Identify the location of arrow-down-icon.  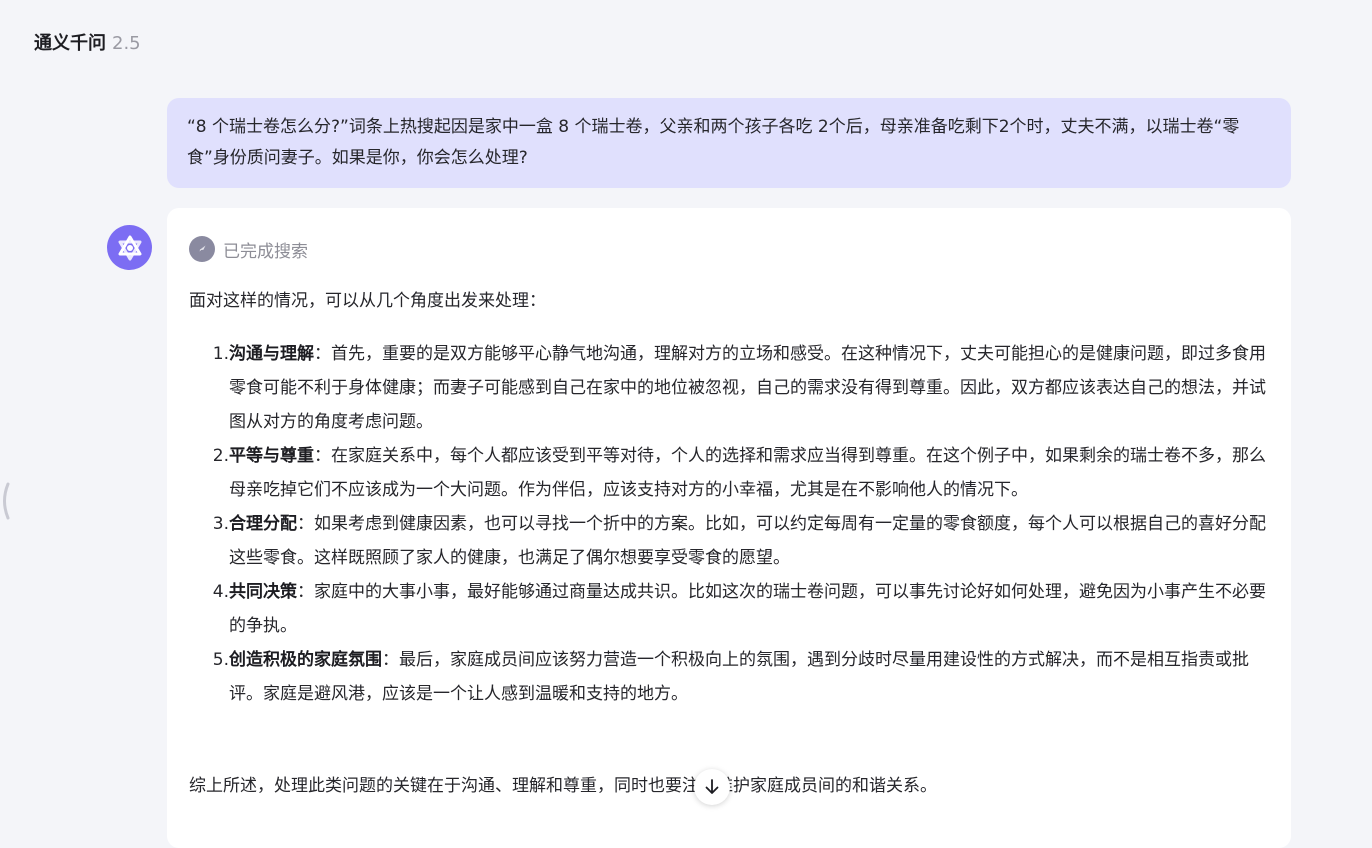
(712, 786).